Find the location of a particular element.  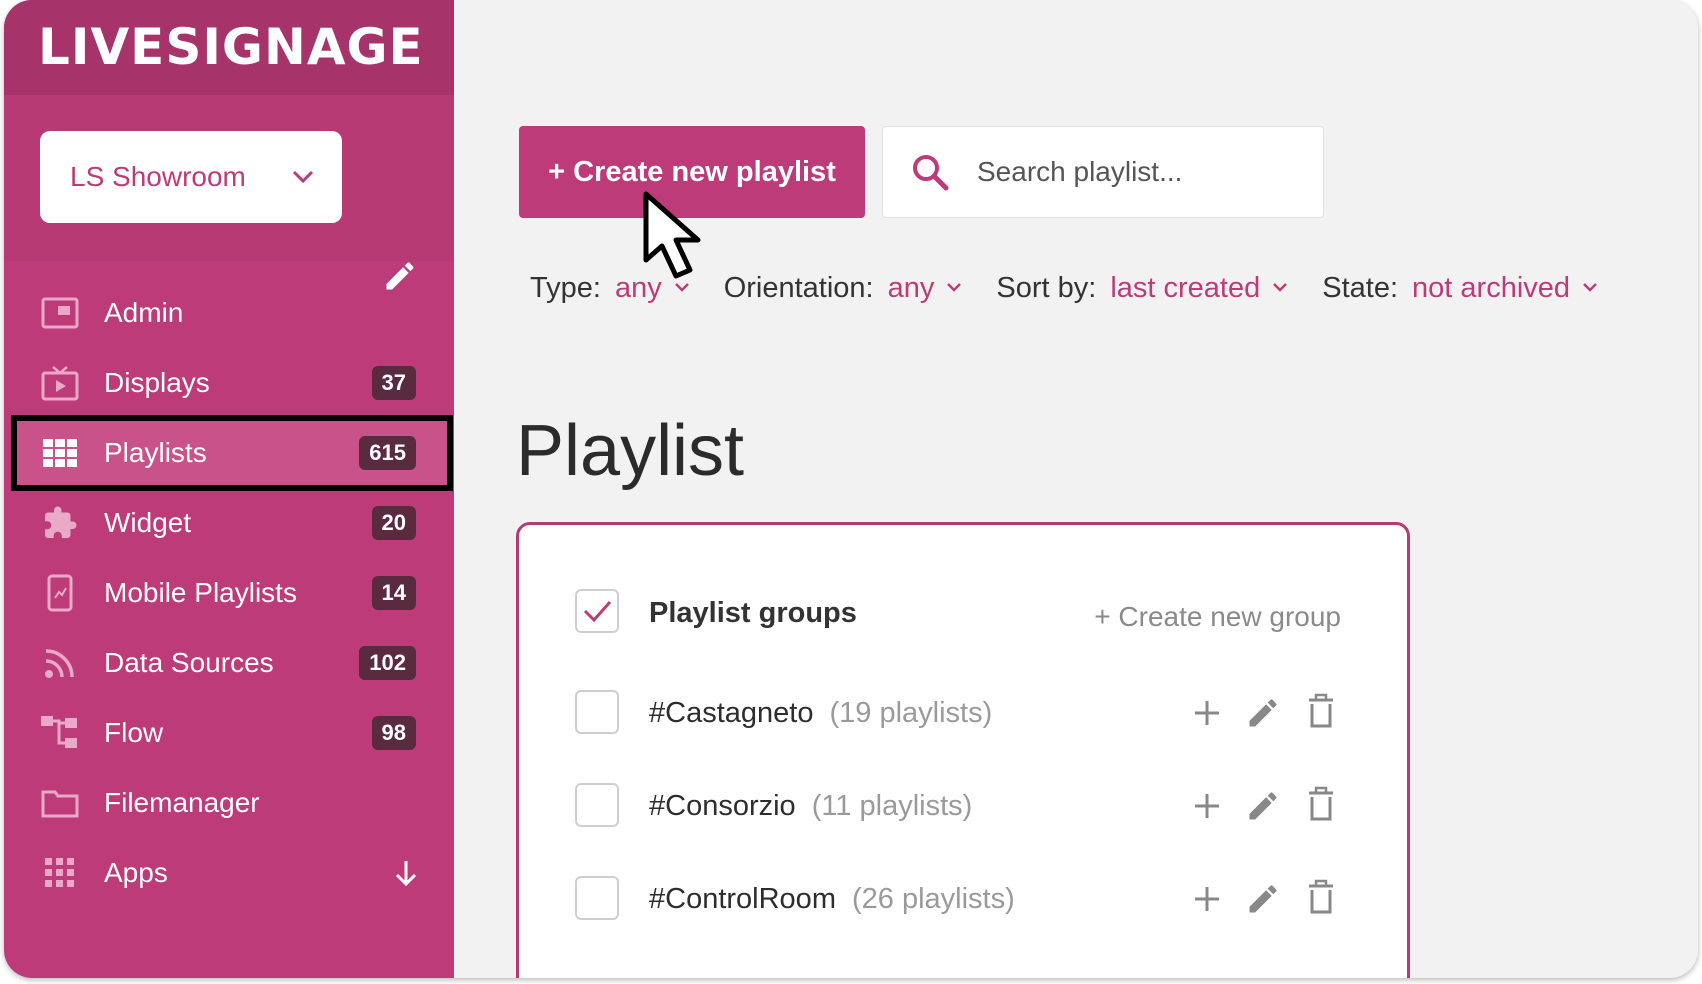

group-row: #Consorzio (11 playlists) is located at coordinates (810, 806).